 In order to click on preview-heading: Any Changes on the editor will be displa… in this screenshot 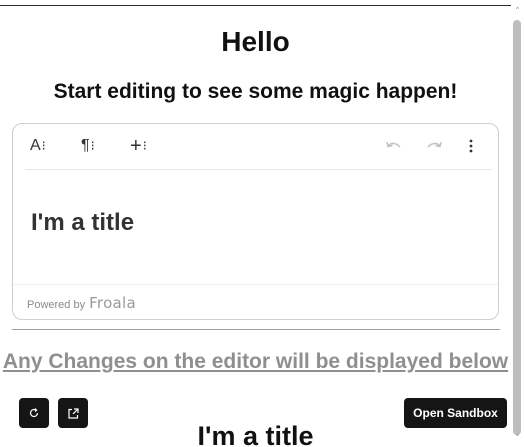, I will do `click(255, 361)`.